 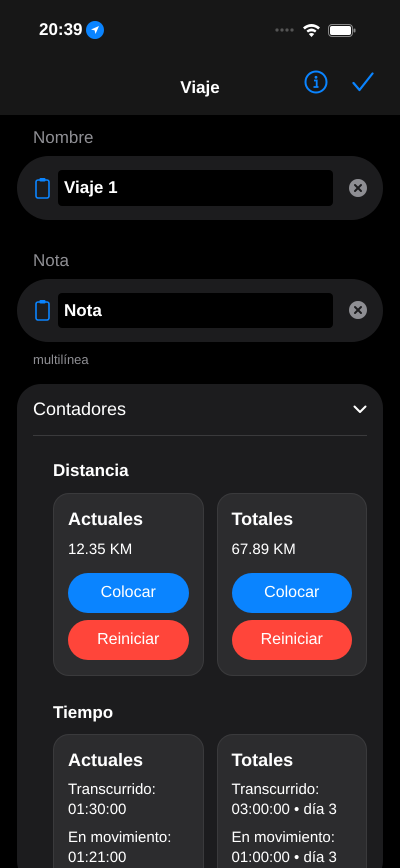 I want to click on text-field: Nota, so click(x=200, y=310).